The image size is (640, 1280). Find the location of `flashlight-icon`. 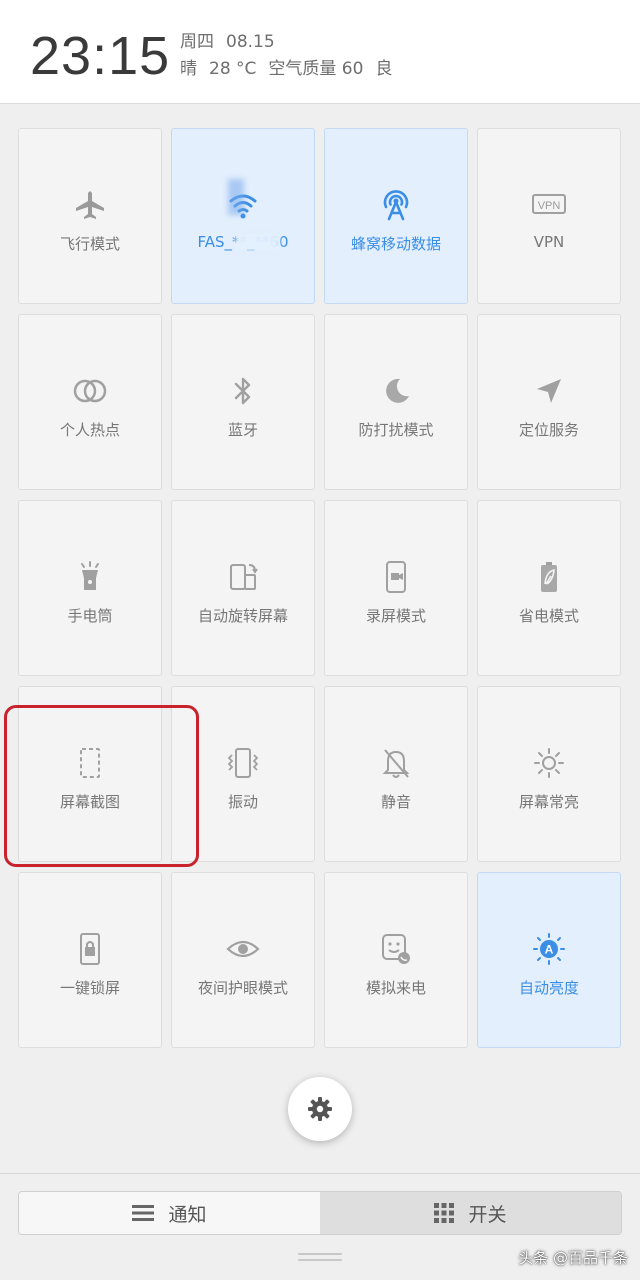

flashlight-icon is located at coordinates (90, 577).